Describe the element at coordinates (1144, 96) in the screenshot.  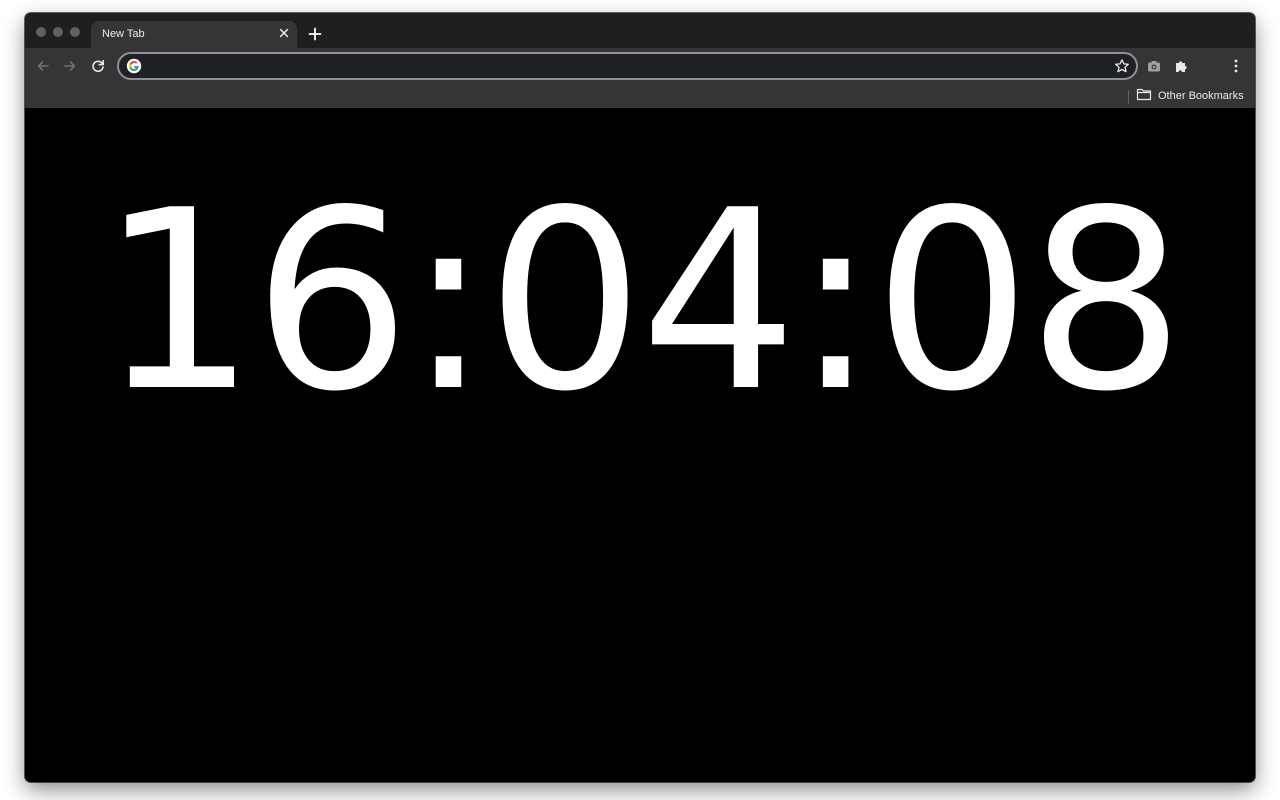
I see `folder-icon` at that location.